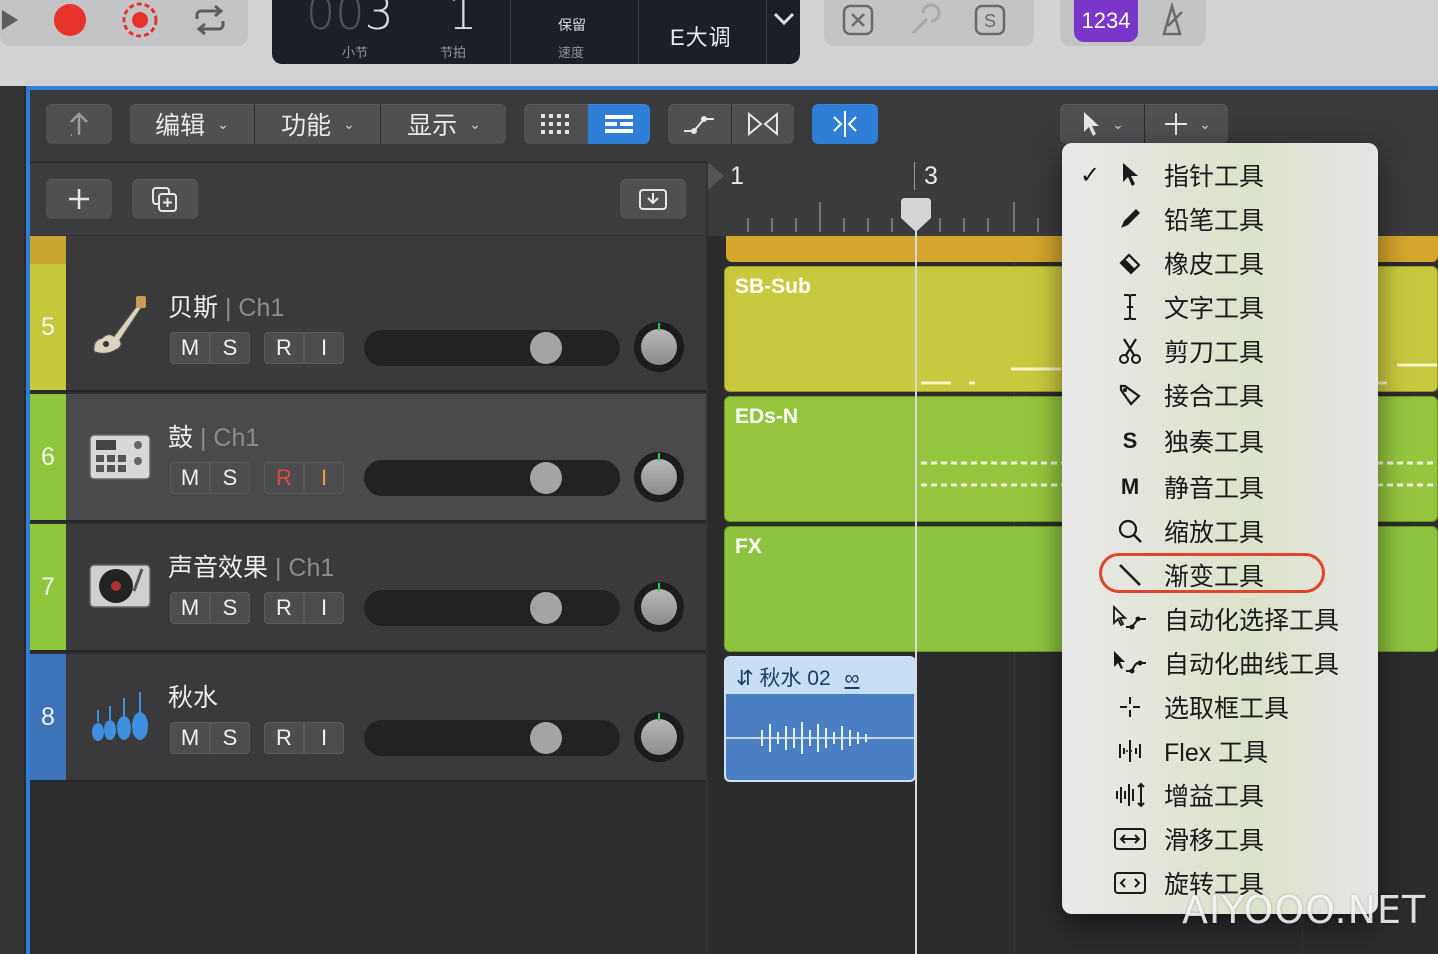 Image resolution: width=1438 pixels, height=954 pixels. I want to click on record-input-group: R I, so click(304, 348).